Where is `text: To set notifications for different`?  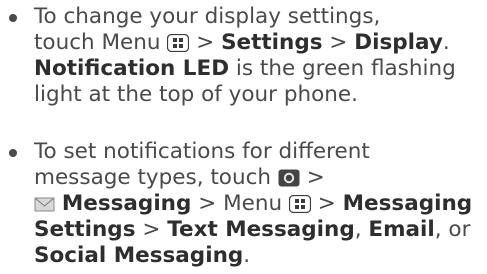
text: To set notifications for different is located at coordinates (202, 151).